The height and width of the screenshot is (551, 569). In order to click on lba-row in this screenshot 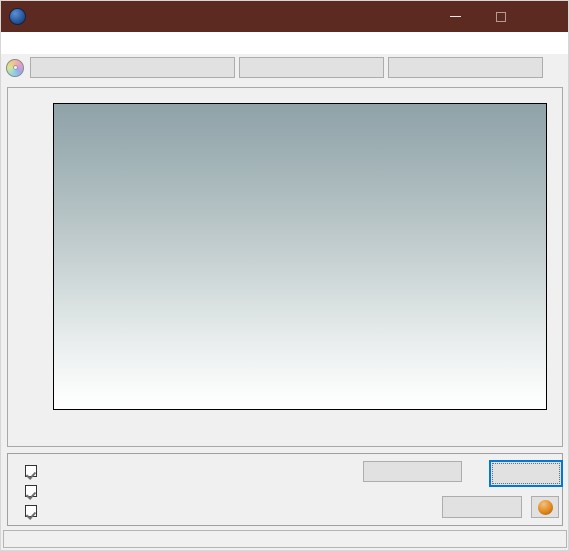, I will do `click(219, 491)`.